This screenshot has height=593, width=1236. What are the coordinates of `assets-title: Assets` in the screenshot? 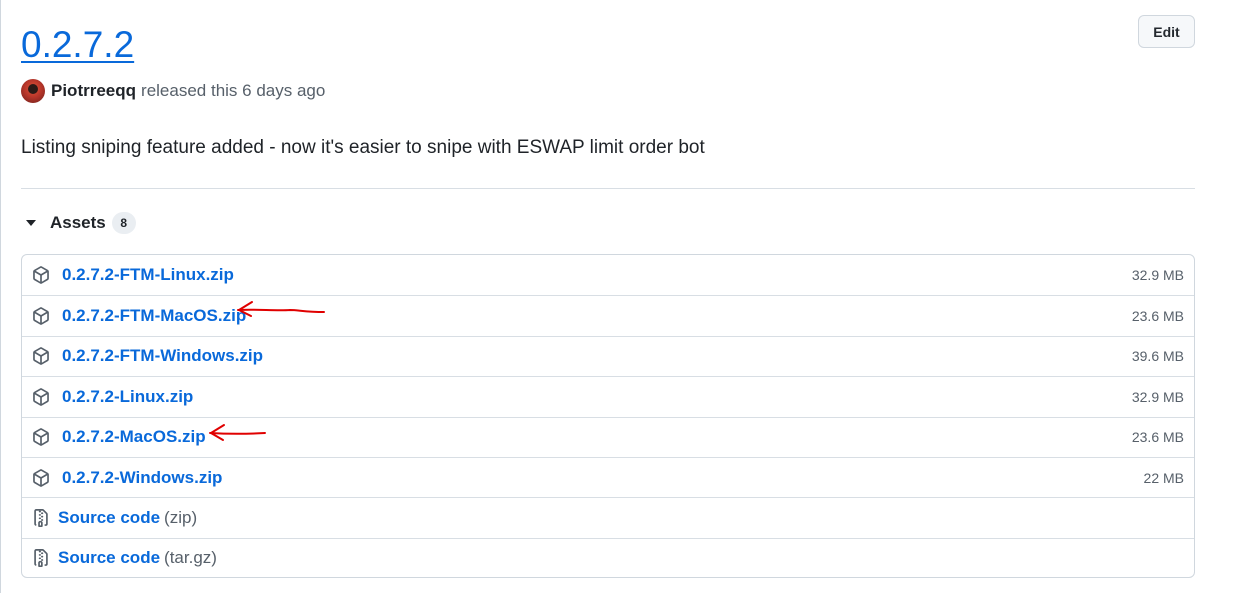 It's located at (78, 222).